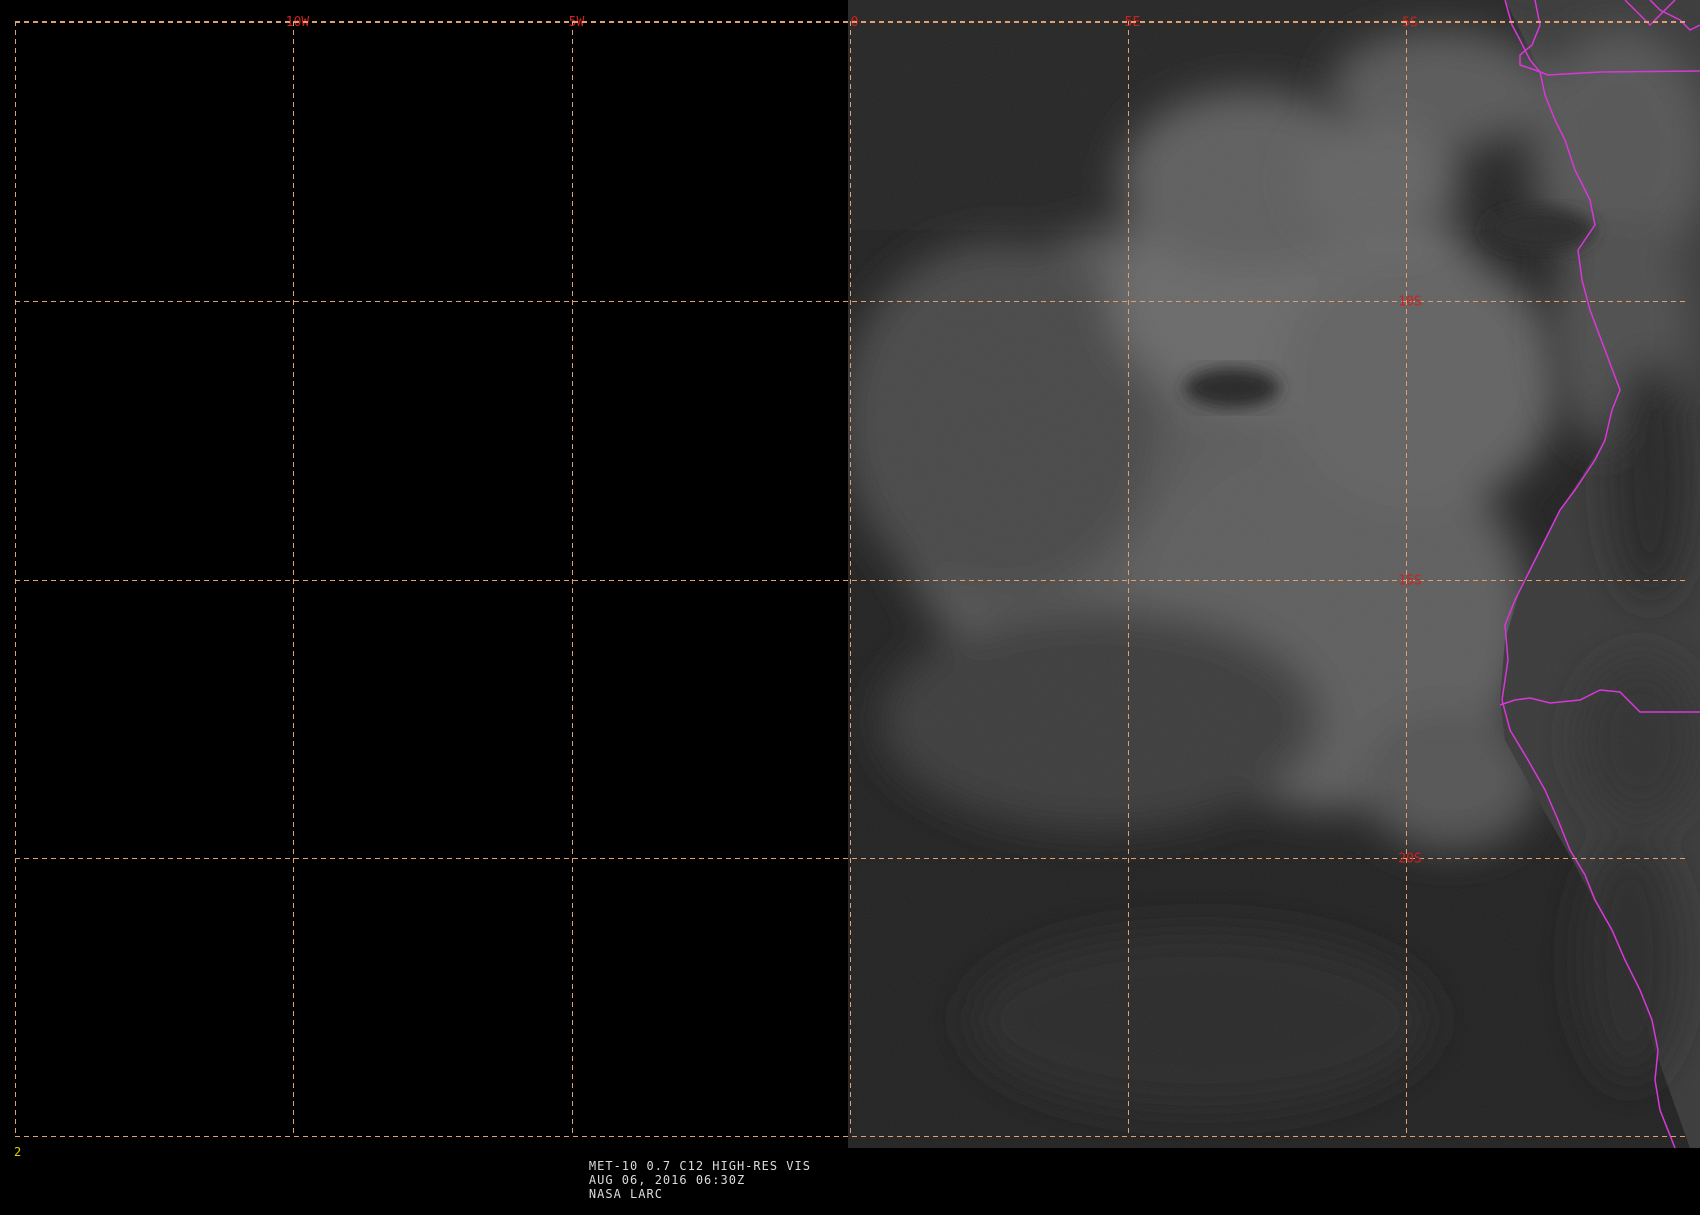 The height and width of the screenshot is (1215, 1700). Describe the element at coordinates (625, 1194) in the screenshot. I see `data-source: NASA LARC` at that location.